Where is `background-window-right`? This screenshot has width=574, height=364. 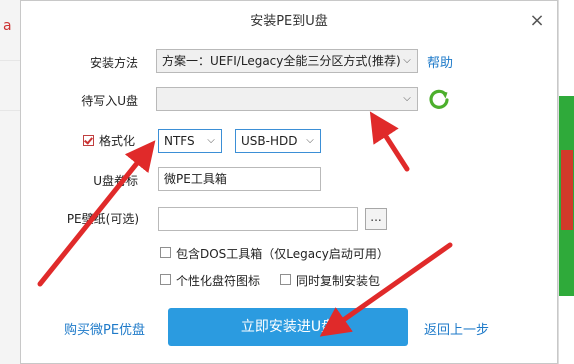 background-window-right is located at coordinates (566, 182).